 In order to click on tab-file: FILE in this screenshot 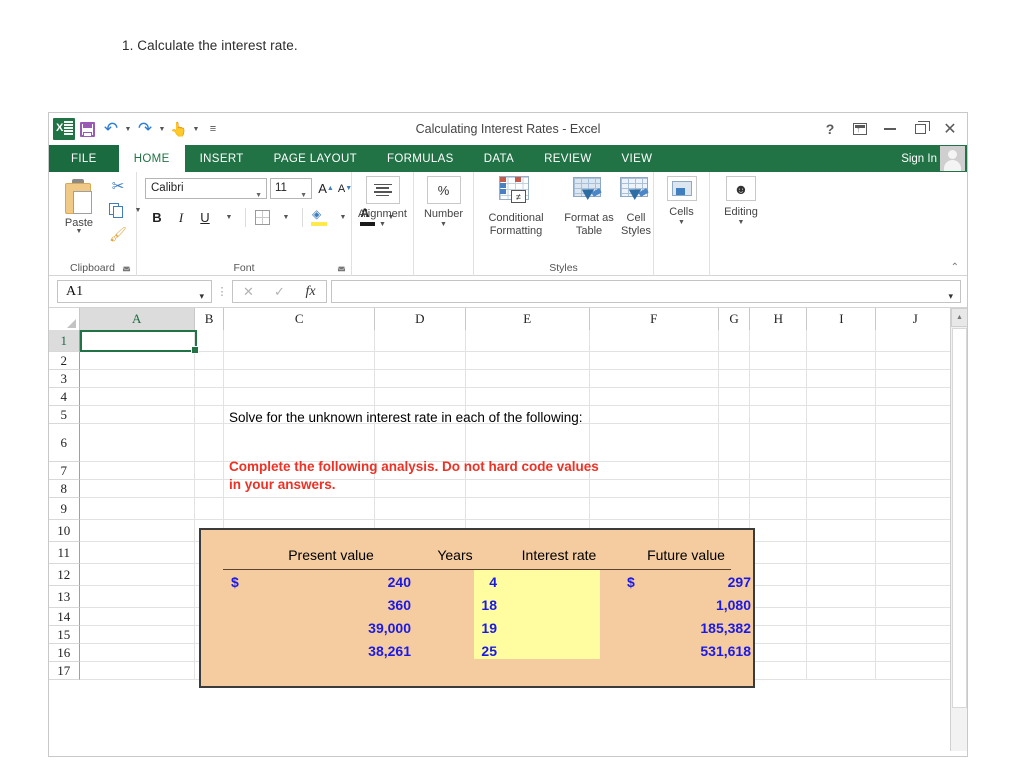, I will do `click(84, 158)`.